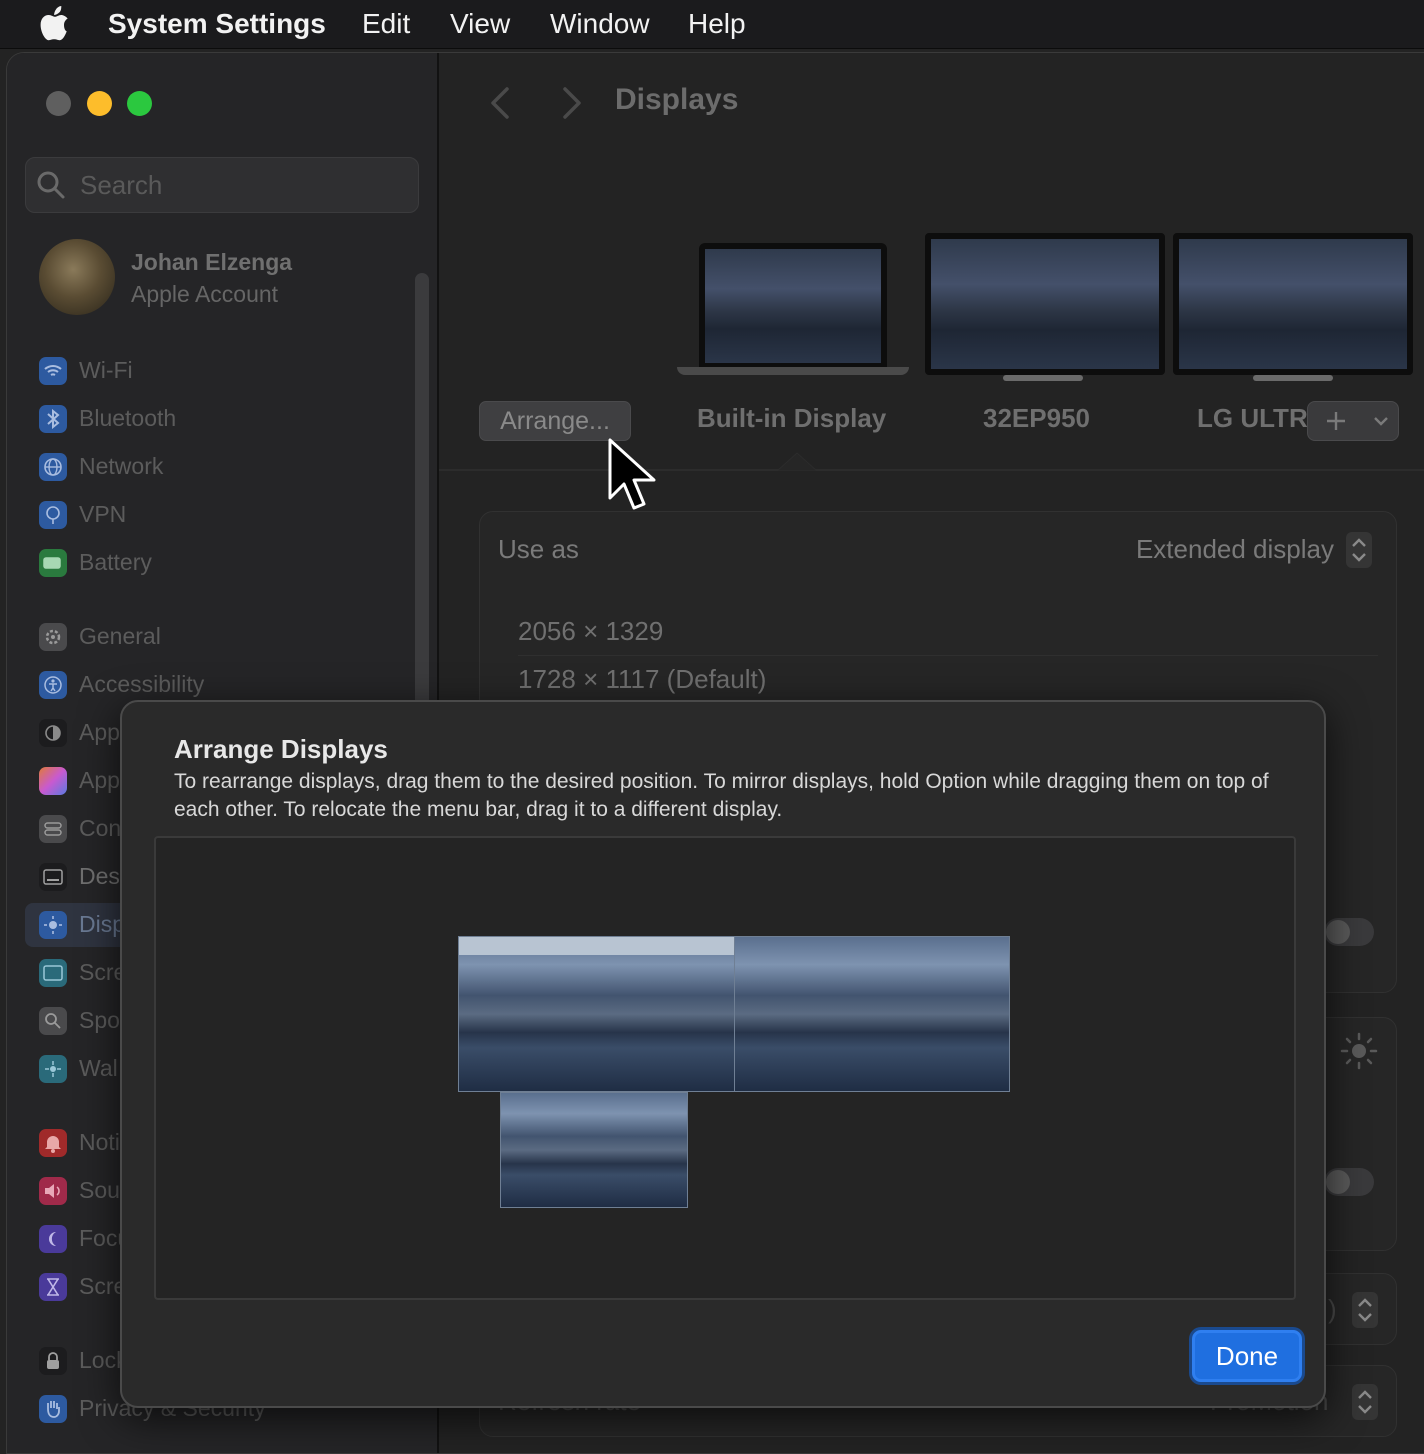  I want to click on laptop-base, so click(793, 371).